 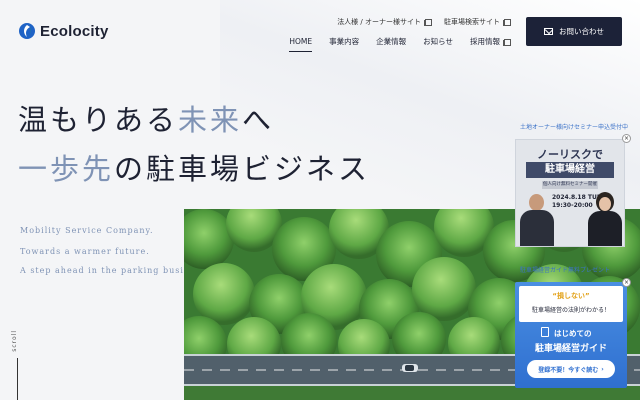 What do you see at coordinates (87, 230) in the screenshot?
I see `hero-tagline: Mobility Service Company.` at bounding box center [87, 230].